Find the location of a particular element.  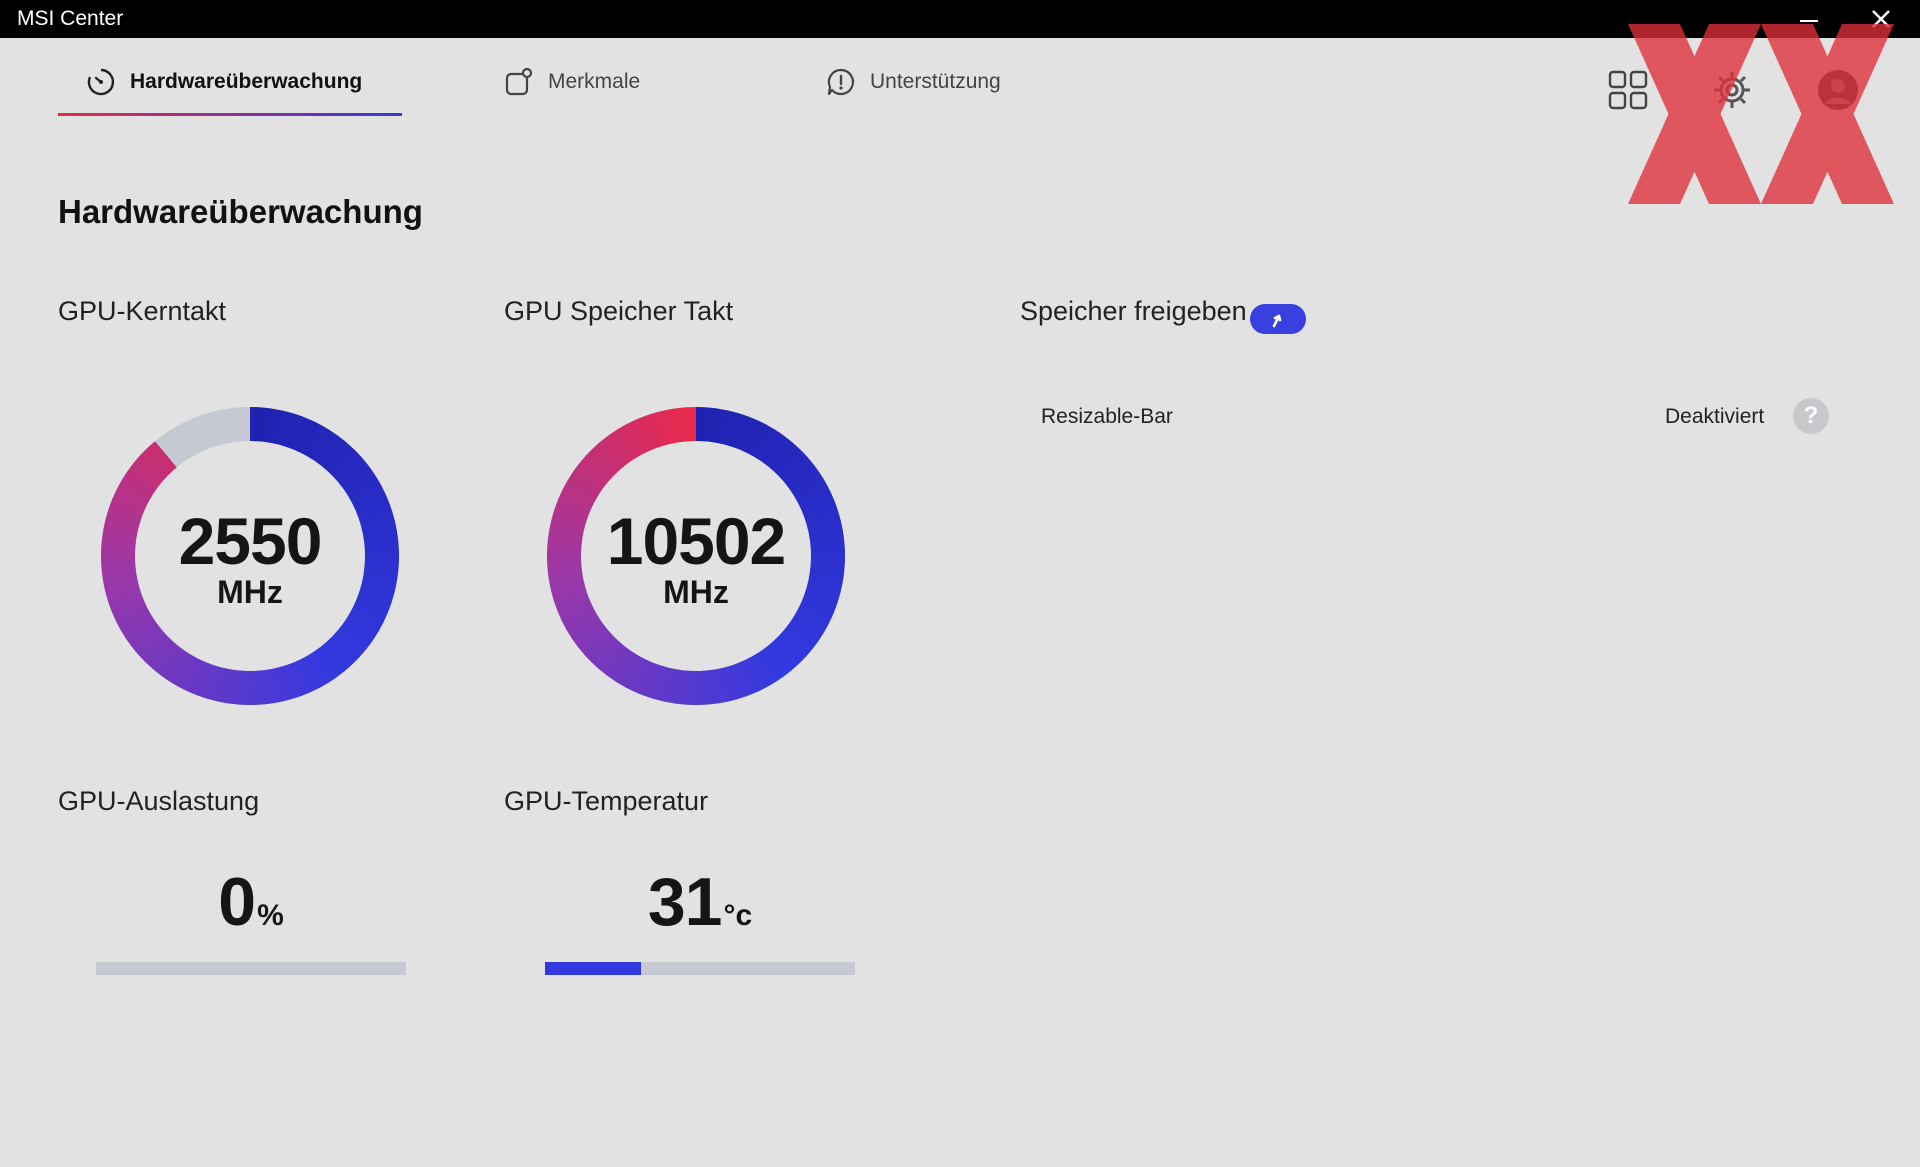

watermark-logo is located at coordinates (1761, 114).